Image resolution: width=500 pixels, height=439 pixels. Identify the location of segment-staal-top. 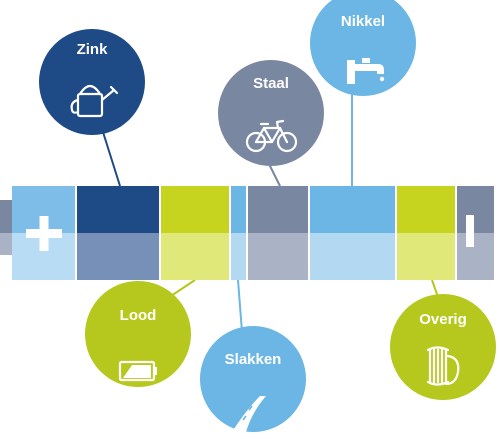
(278, 209).